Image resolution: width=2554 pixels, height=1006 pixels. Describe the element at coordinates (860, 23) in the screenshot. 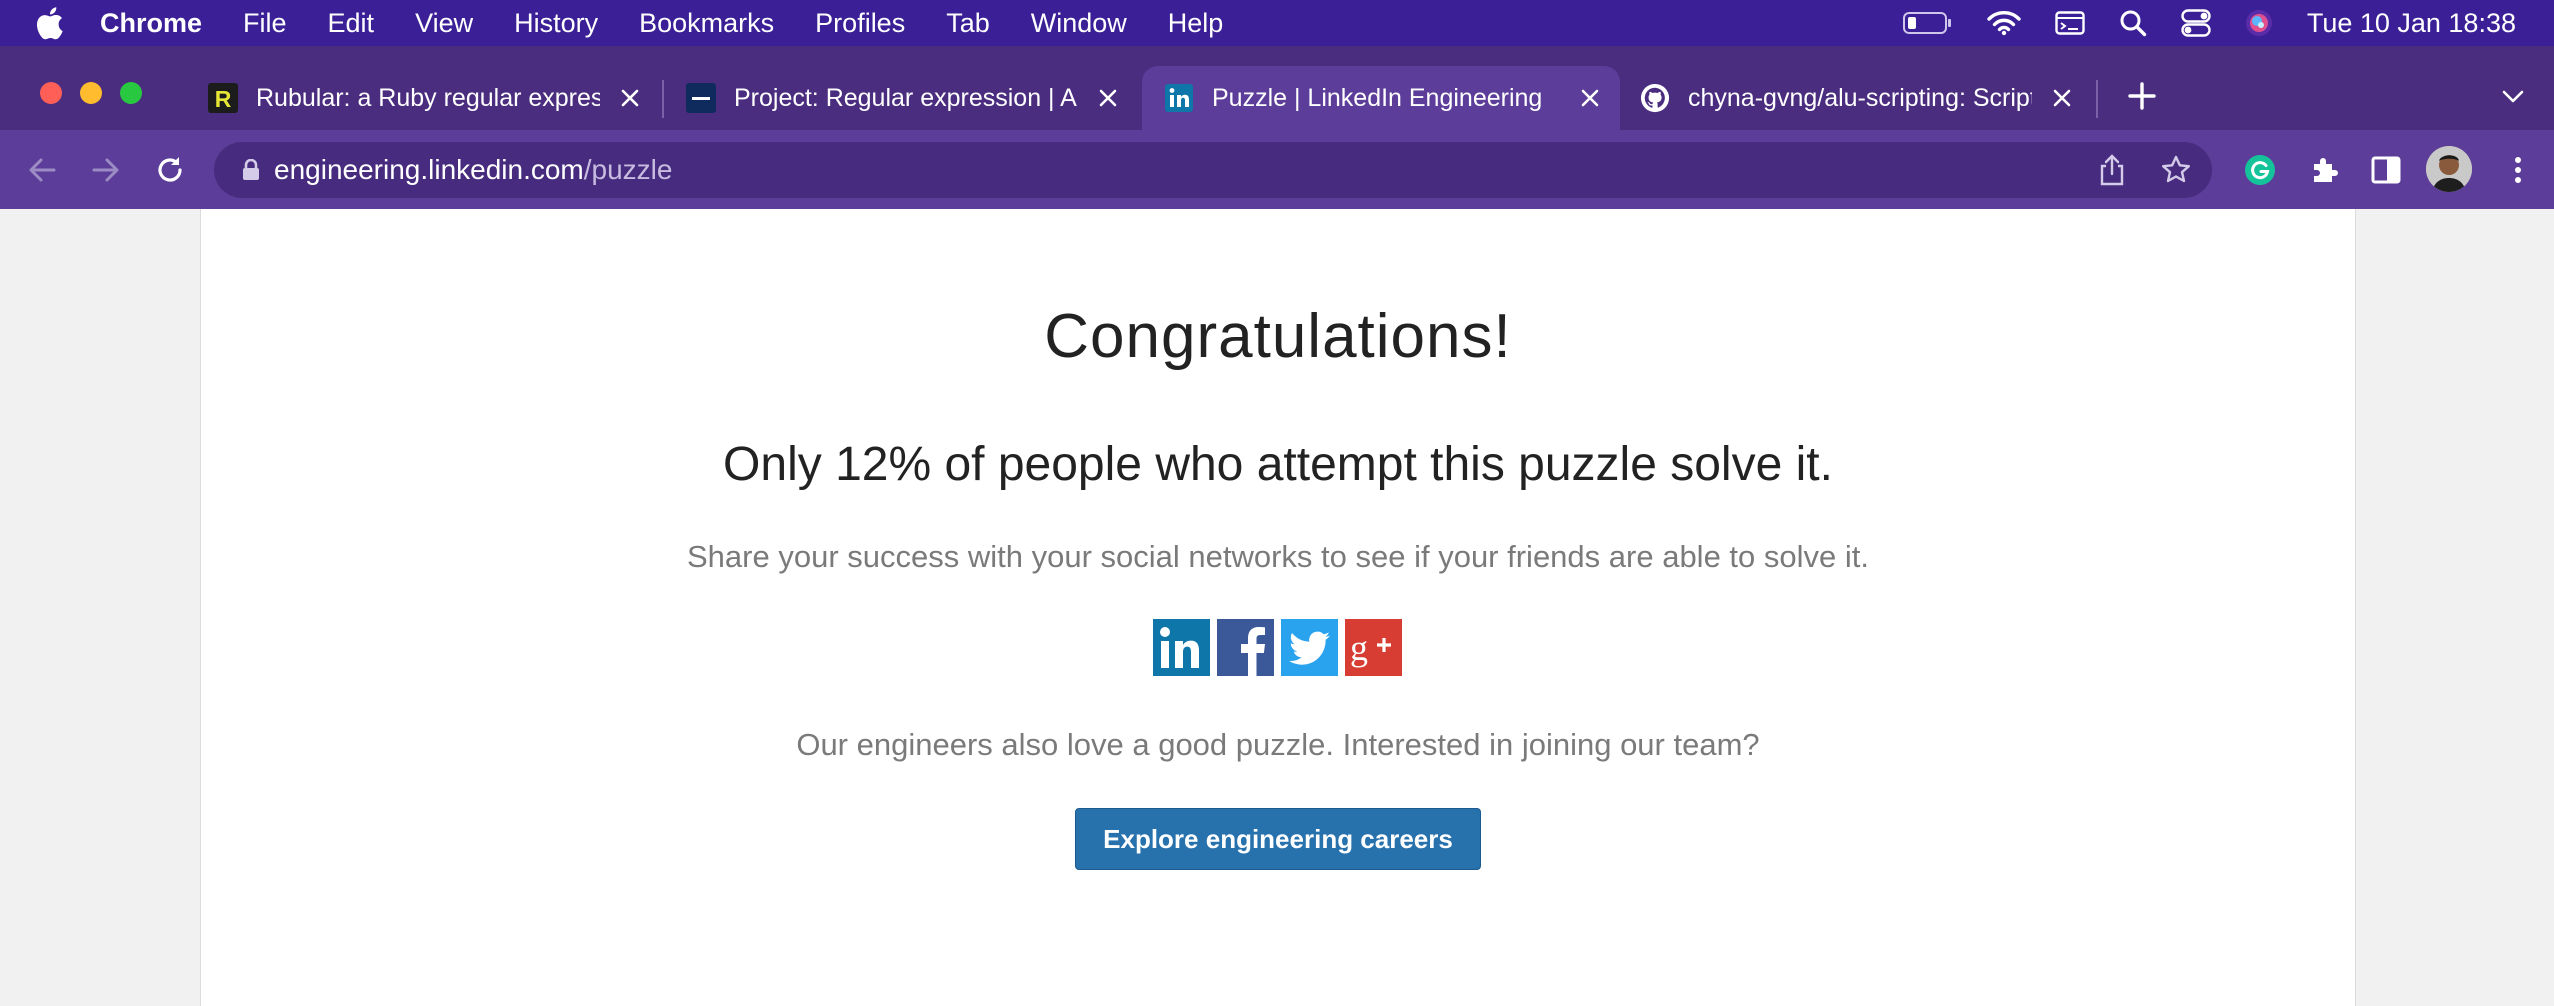

I see `menu-profiles: Profiles` at that location.